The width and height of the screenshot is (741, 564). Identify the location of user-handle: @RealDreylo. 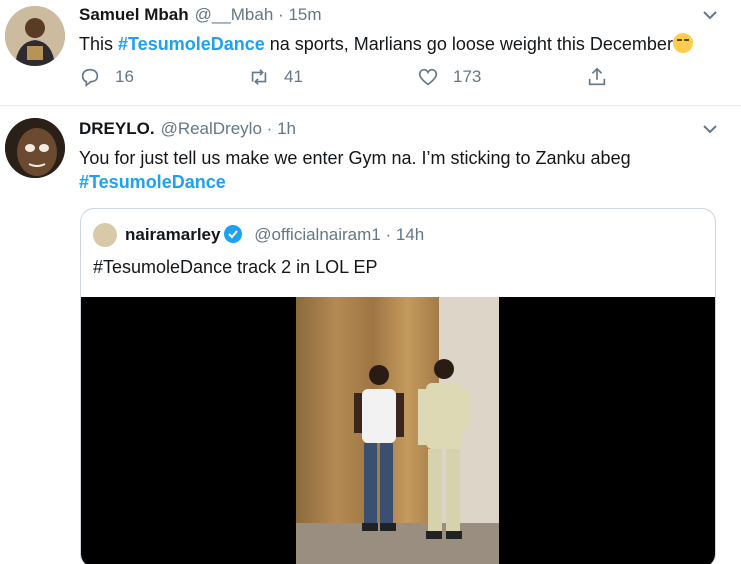
(211, 128).